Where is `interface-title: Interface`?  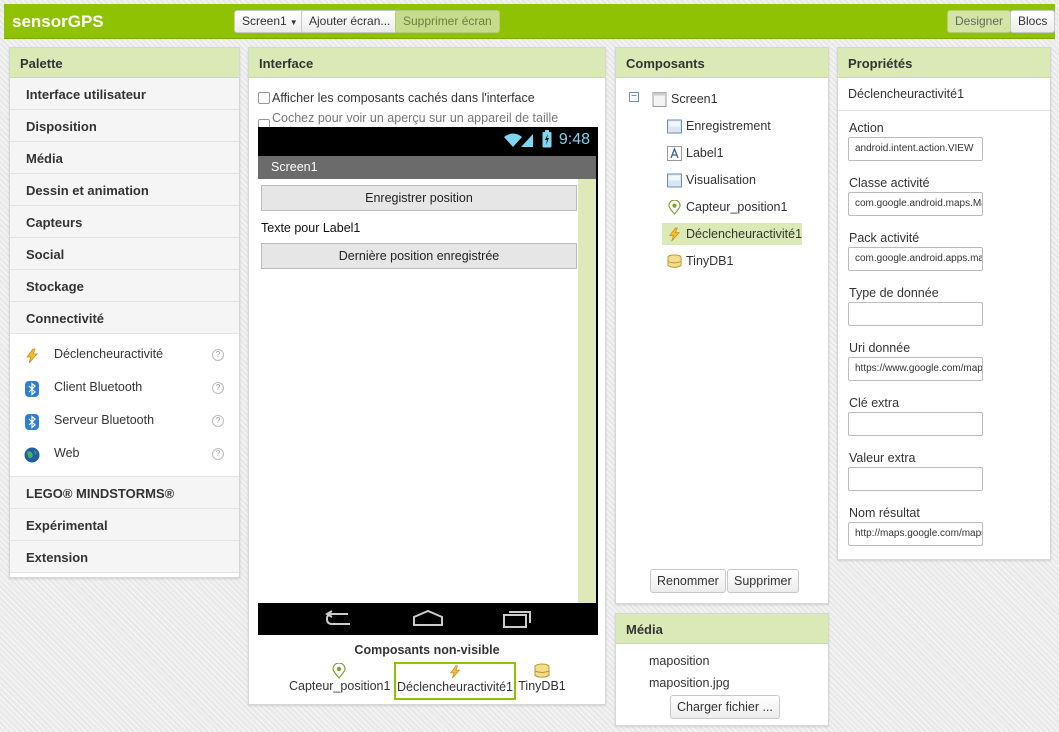 interface-title: Interface is located at coordinates (427, 63).